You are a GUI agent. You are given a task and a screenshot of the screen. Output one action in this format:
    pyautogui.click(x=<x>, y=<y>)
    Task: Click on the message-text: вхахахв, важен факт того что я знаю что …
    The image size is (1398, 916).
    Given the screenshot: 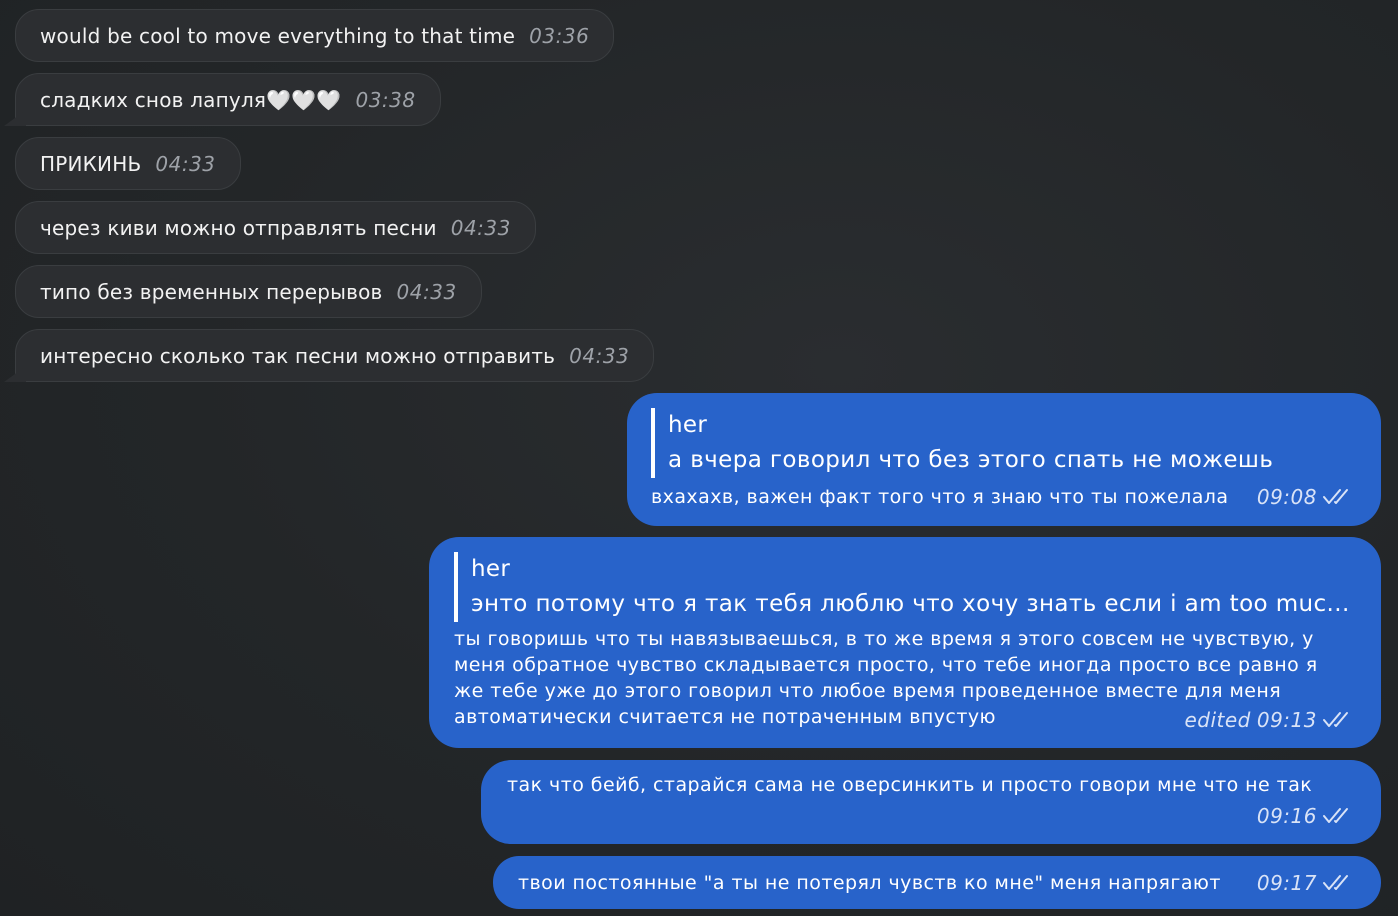 What is the action you would take?
    pyautogui.click(x=940, y=497)
    